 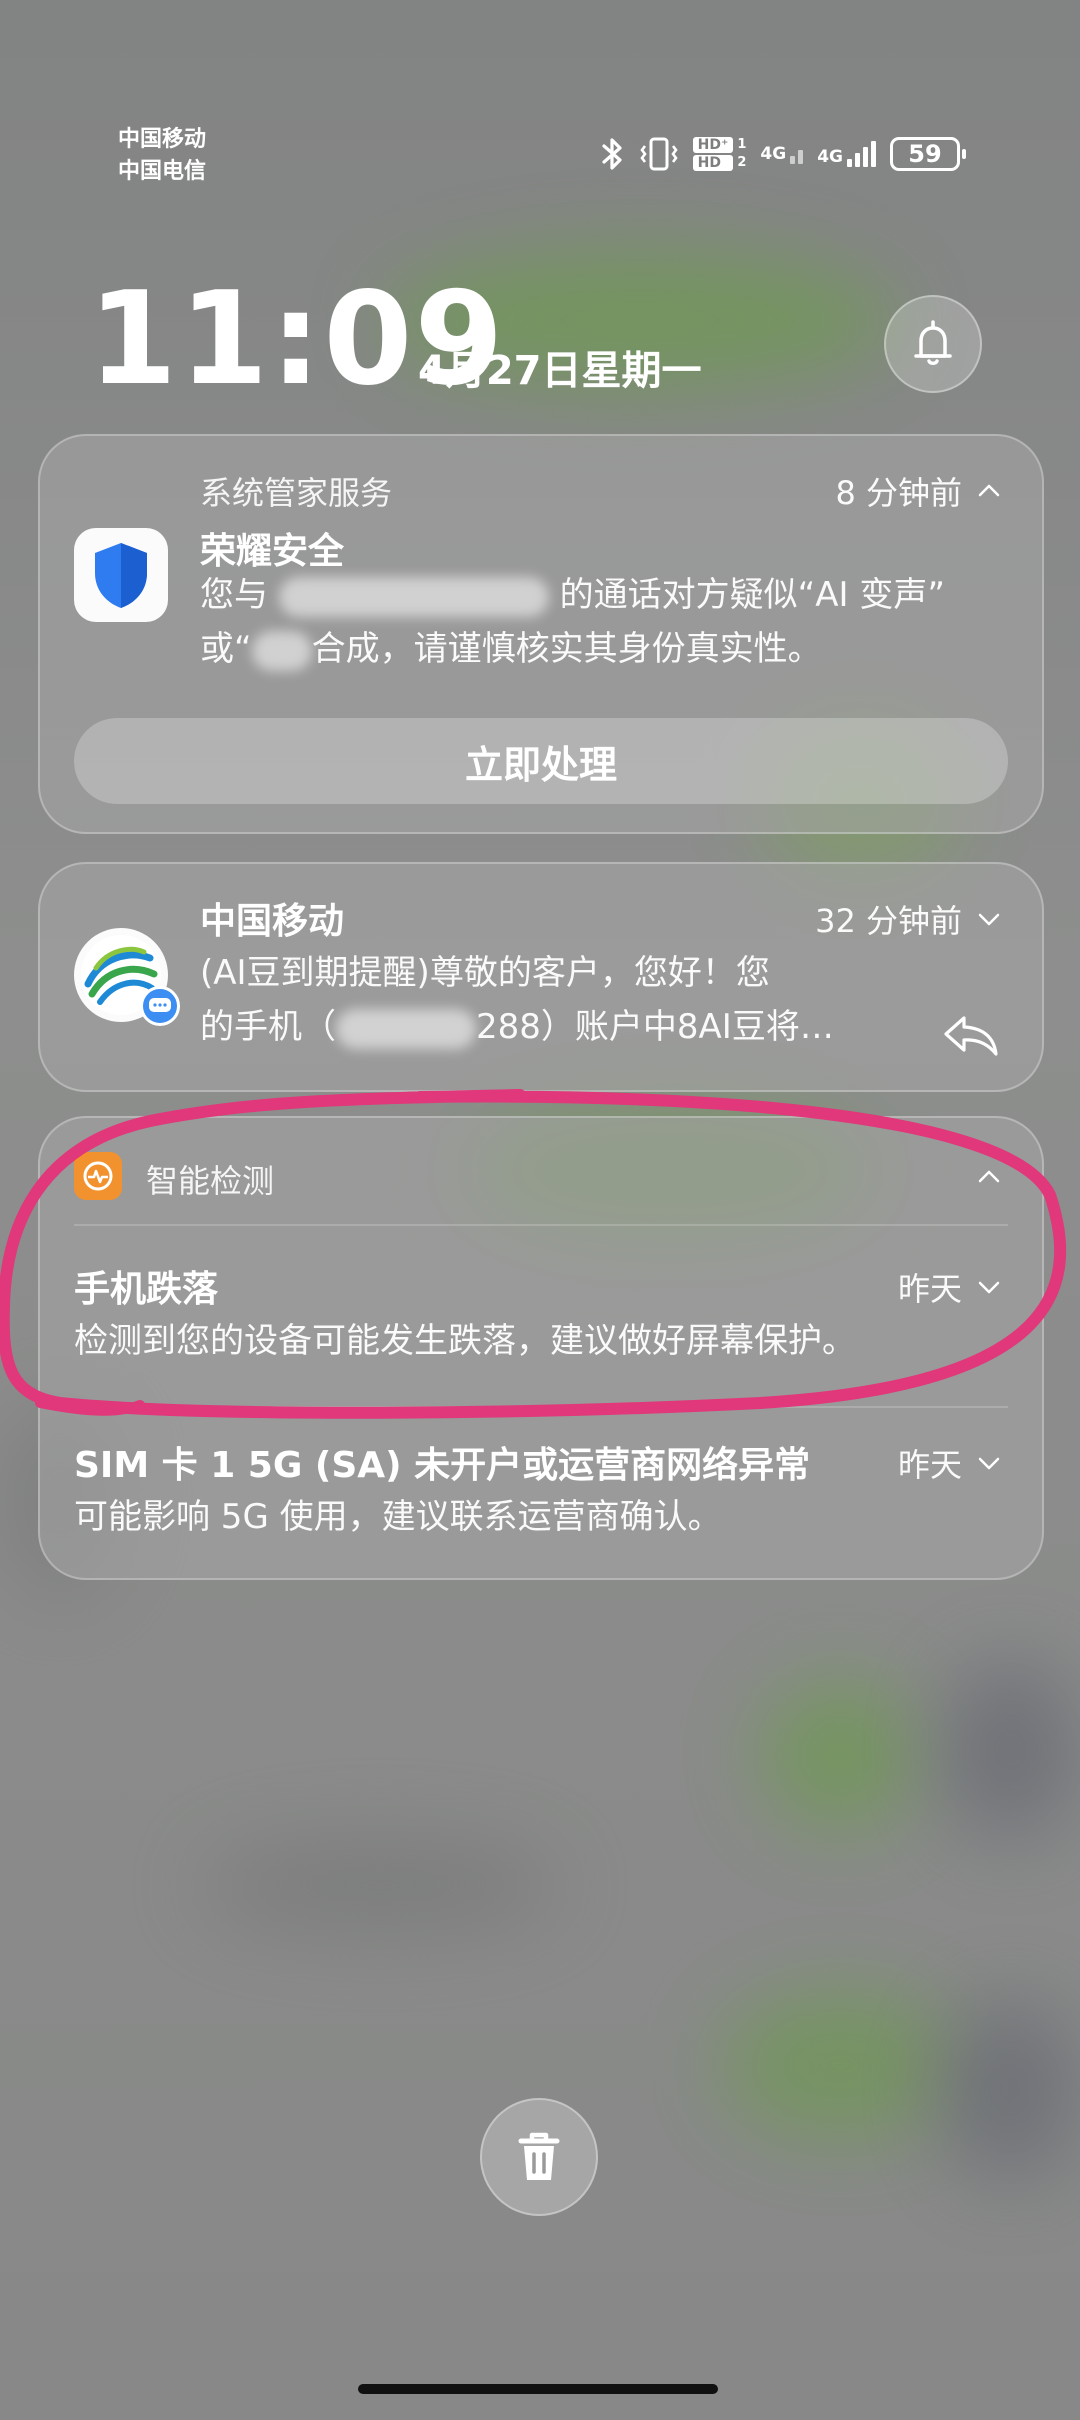 I want to click on body-line2-tail: 合成，请谨慎核实其身份真实性。, so click(x=566, y=649).